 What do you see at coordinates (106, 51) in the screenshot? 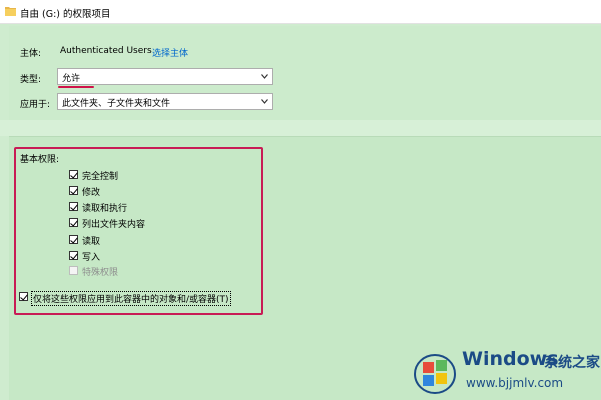
I see `principal-value: Authenticated Users` at bounding box center [106, 51].